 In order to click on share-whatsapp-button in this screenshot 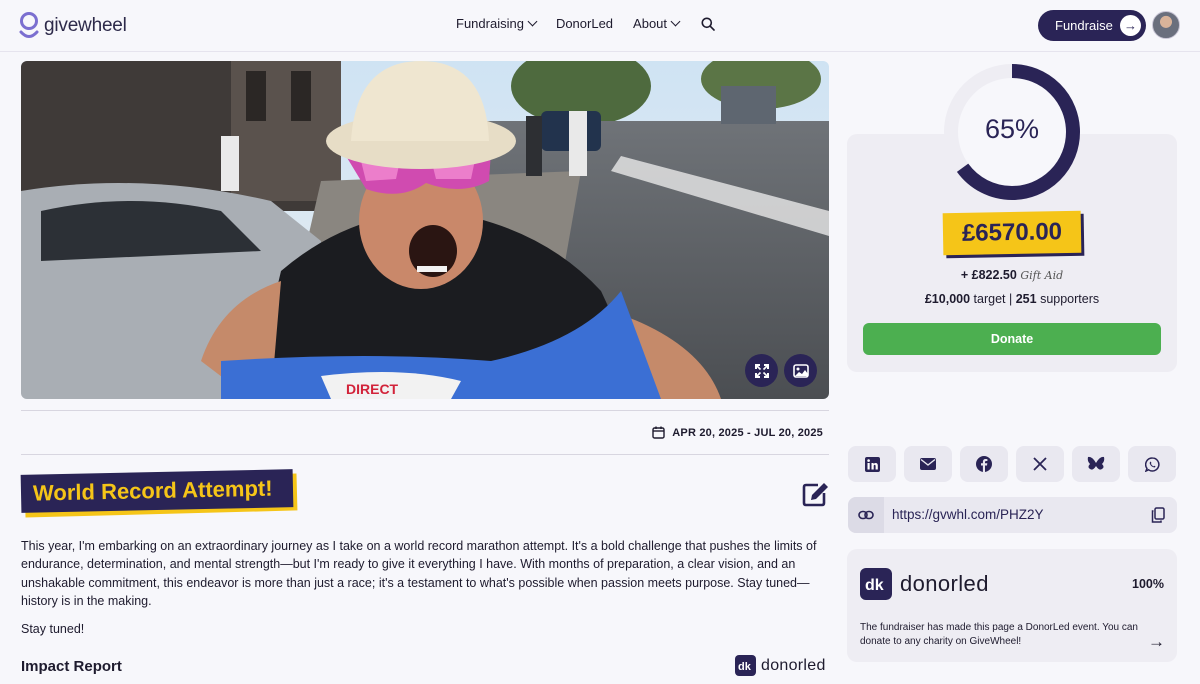, I will do `click(1152, 464)`.